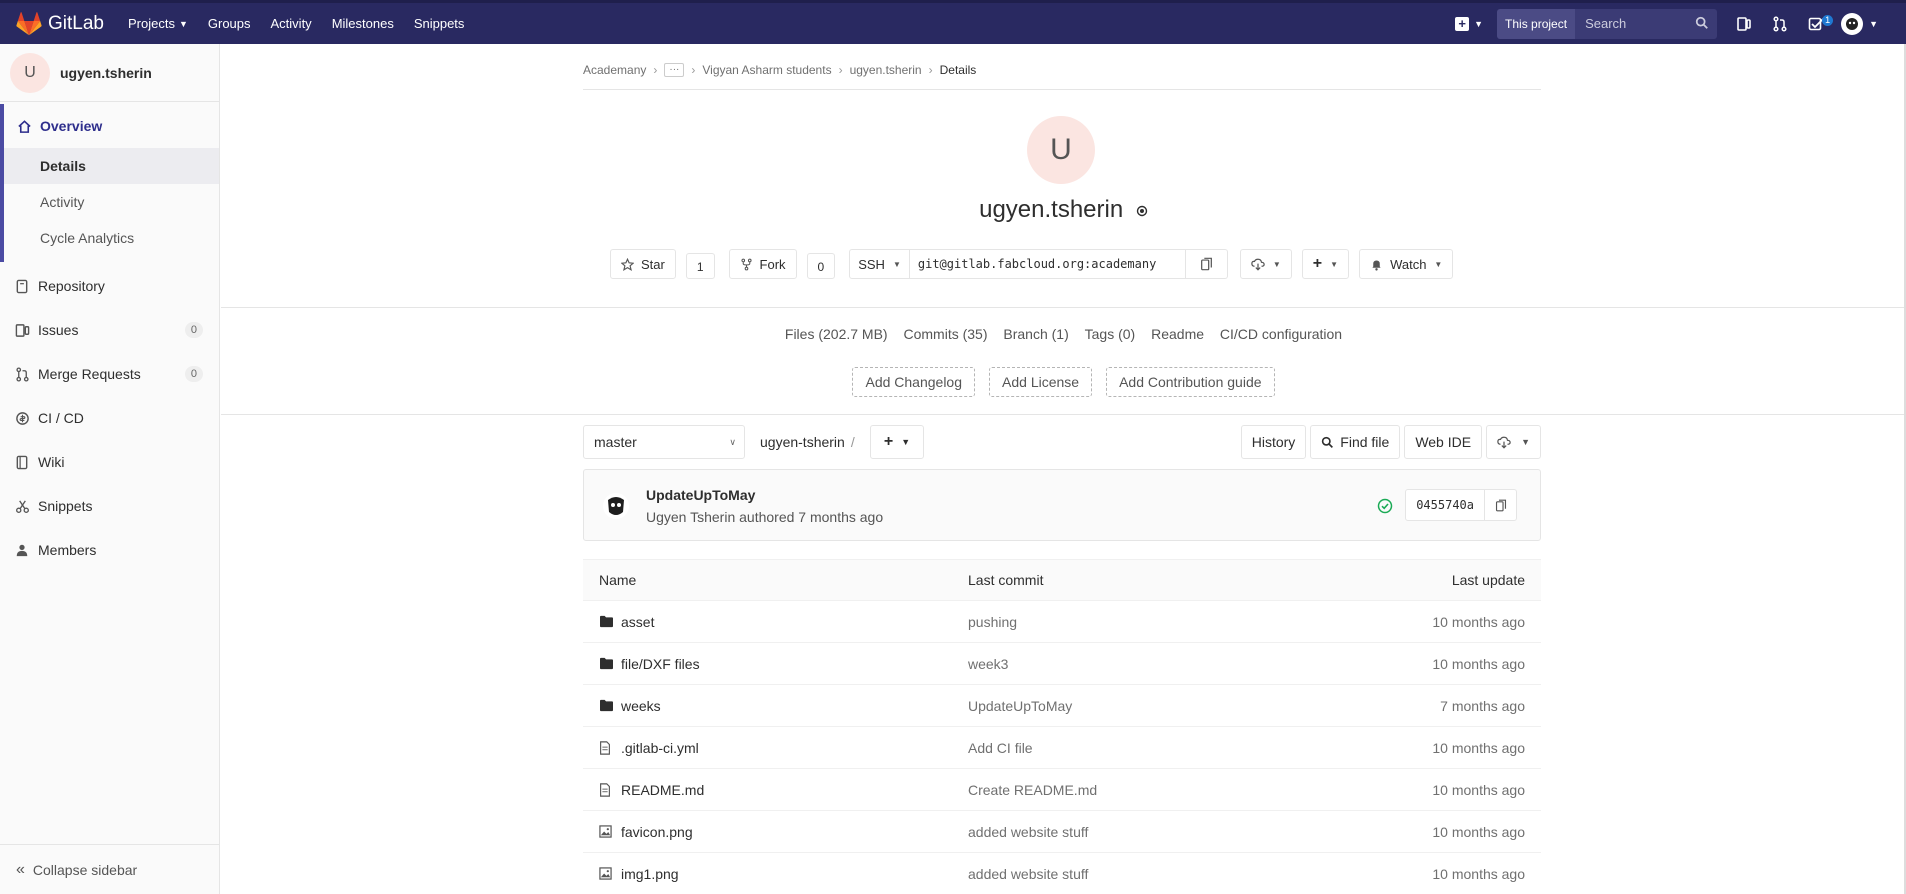  Describe the element at coordinates (109, 286) in the screenshot. I see `sidebar-item-repository: Repository` at that location.